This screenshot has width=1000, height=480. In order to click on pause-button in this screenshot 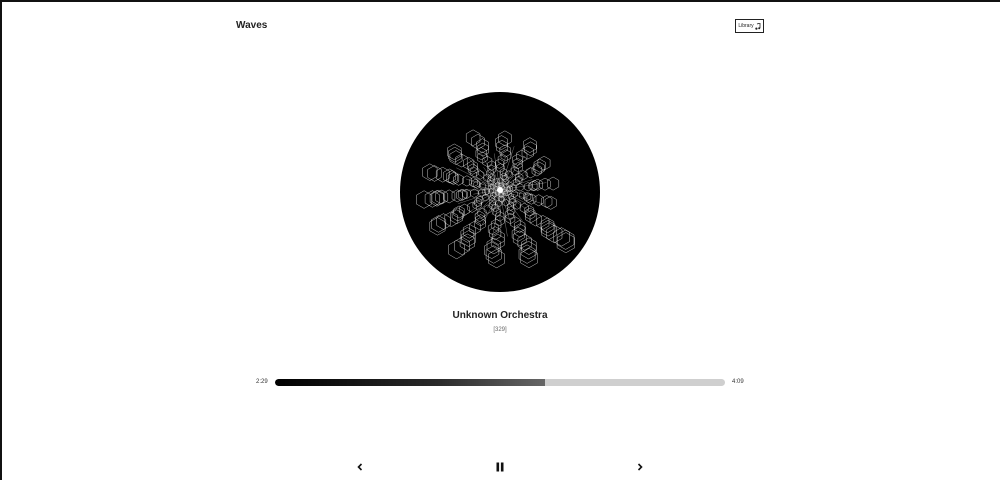, I will do `click(500, 467)`.